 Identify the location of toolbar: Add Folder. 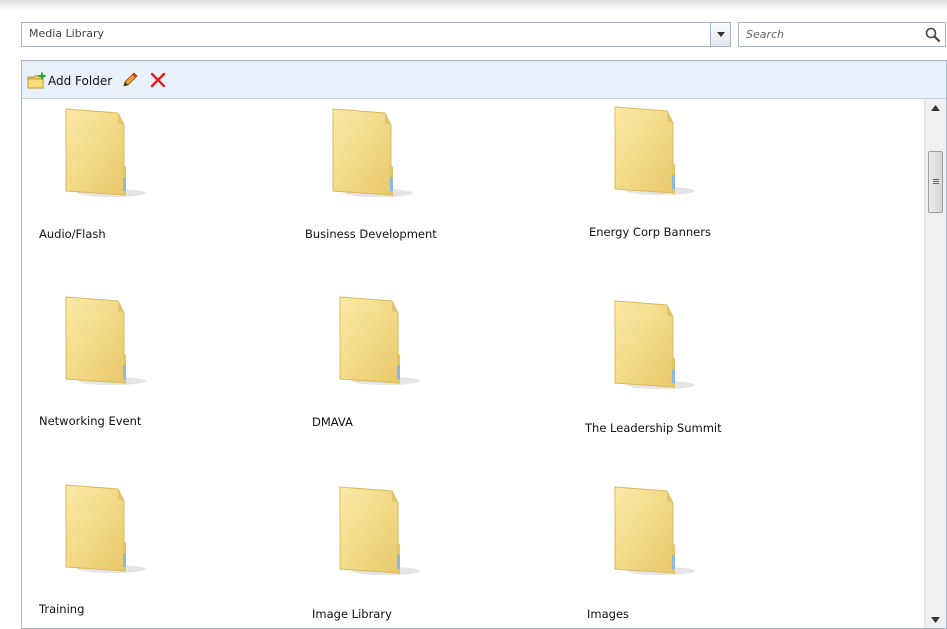
(484, 80).